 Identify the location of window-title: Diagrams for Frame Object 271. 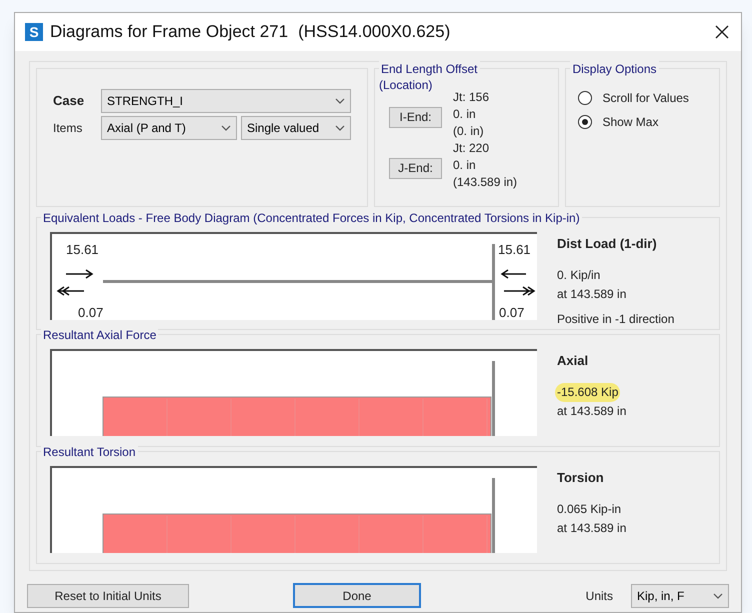
(169, 32).